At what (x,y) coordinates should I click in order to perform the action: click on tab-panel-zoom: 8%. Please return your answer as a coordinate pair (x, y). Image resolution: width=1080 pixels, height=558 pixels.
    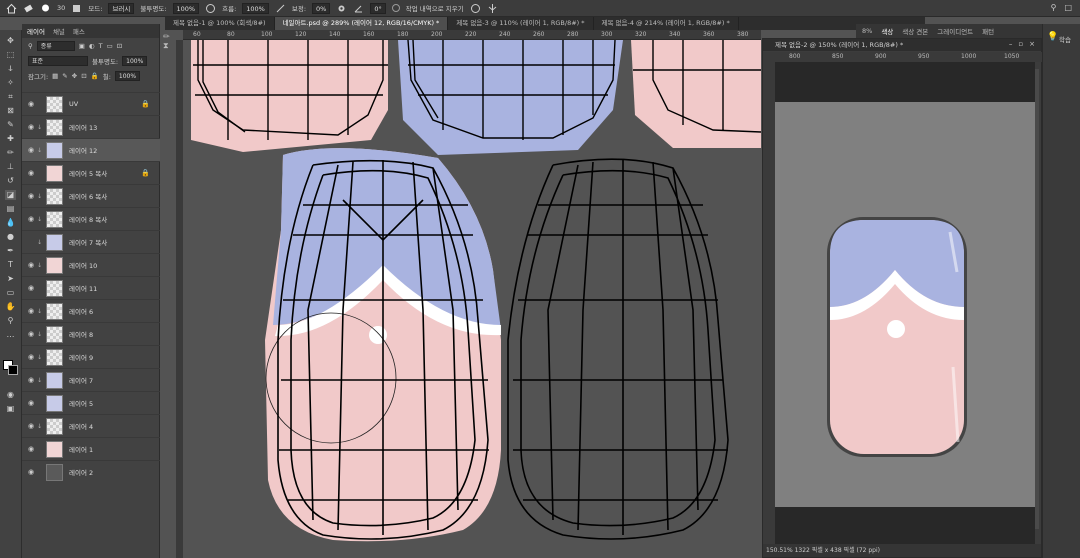
    Looking at the image, I should click on (867, 31).